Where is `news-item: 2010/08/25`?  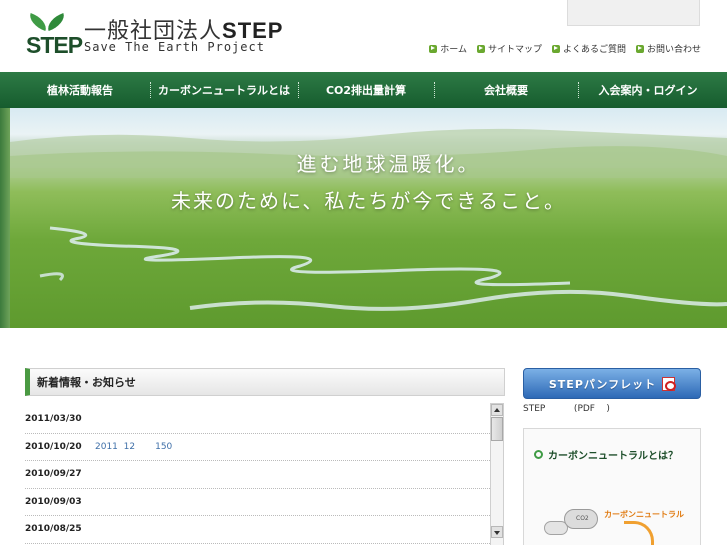 news-item: 2010/08/25 is located at coordinates (257, 530).